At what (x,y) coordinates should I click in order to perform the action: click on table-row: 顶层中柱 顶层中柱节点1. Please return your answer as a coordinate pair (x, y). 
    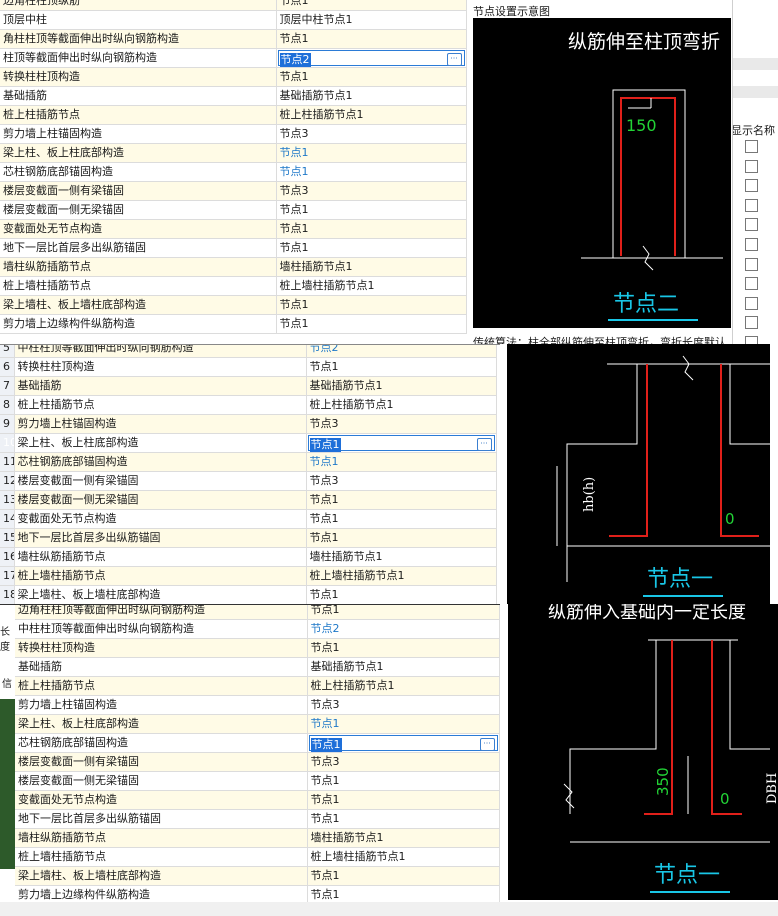
    Looking at the image, I should click on (233, 20).